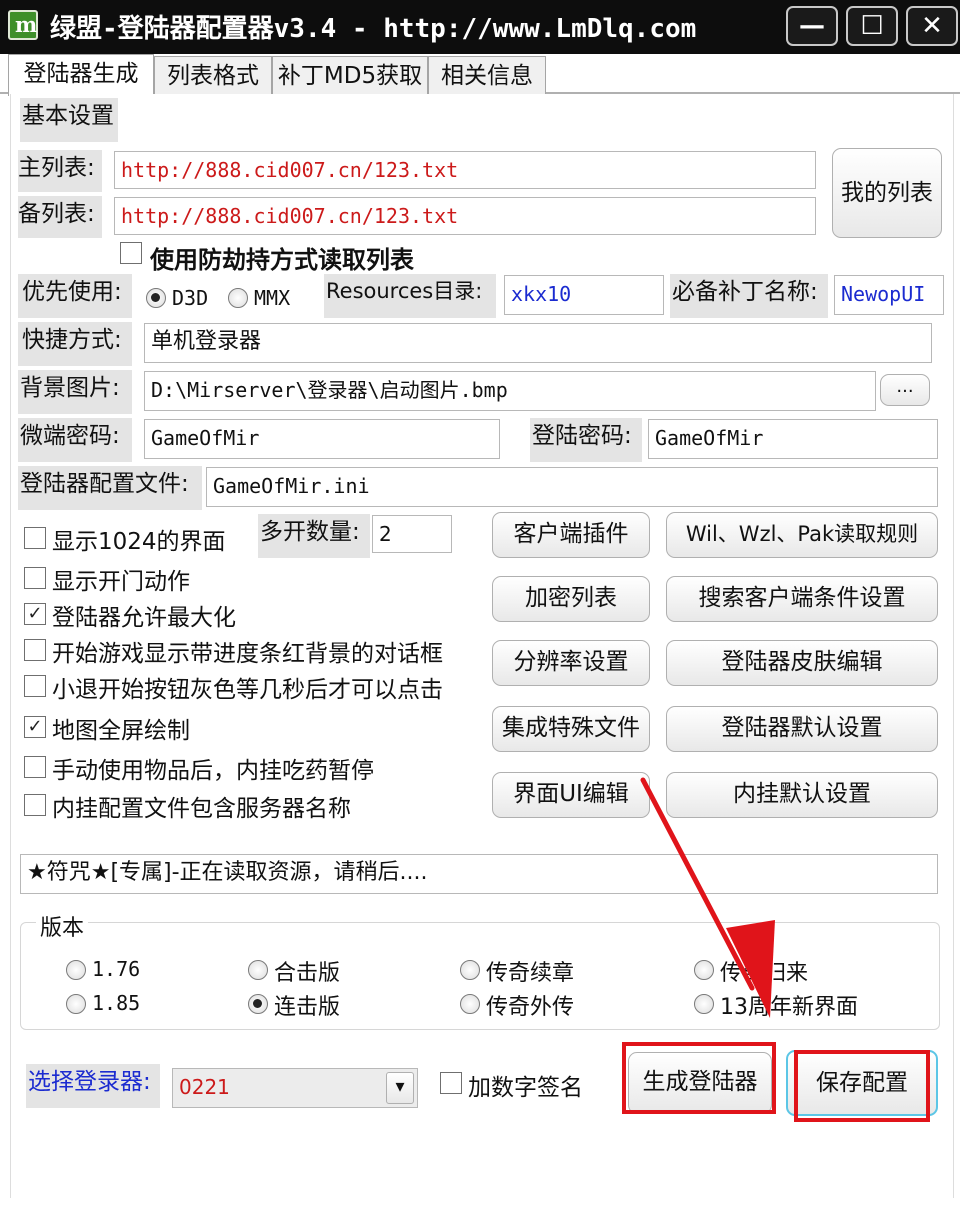 Image resolution: width=960 pixels, height=1206 pixels. What do you see at coordinates (530, 1007) in the screenshot?
I see `version-waizhuan-label: 传奇外传` at bounding box center [530, 1007].